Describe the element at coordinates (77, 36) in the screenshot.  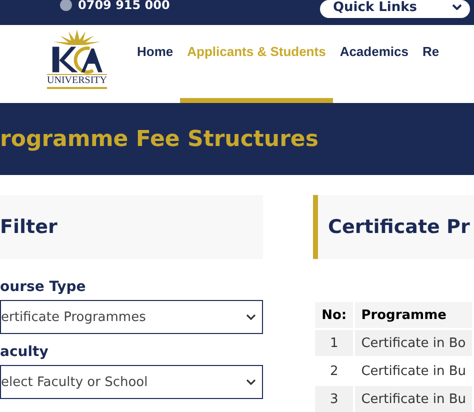
I see `sun-rays-icon` at that location.